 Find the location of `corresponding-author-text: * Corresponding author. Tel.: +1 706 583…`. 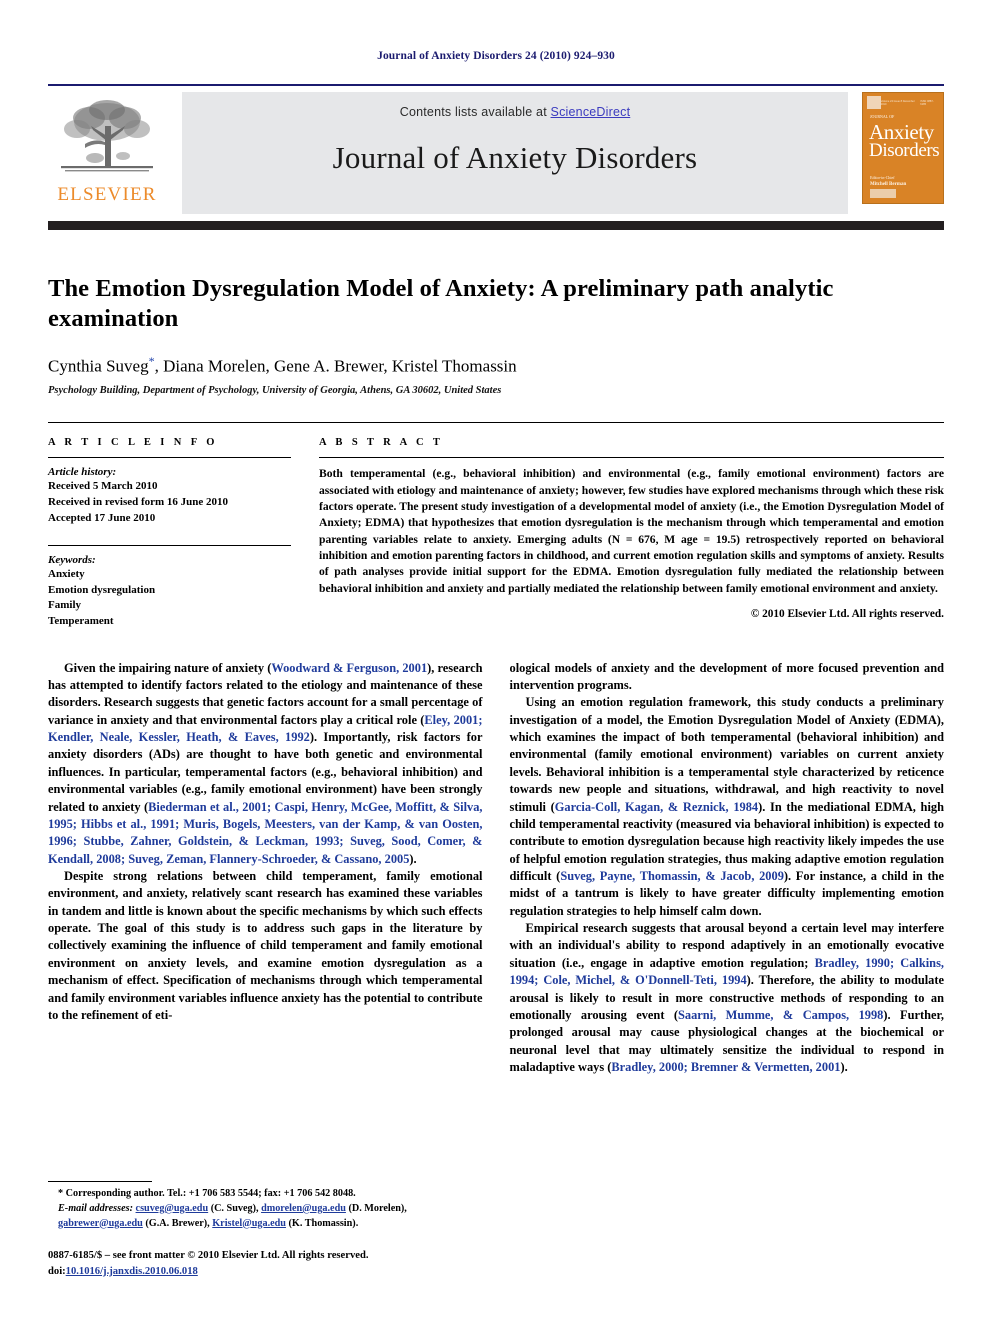

corresponding-author-text: * Corresponding author. Tel.: +1 706 583… is located at coordinates (207, 1193).